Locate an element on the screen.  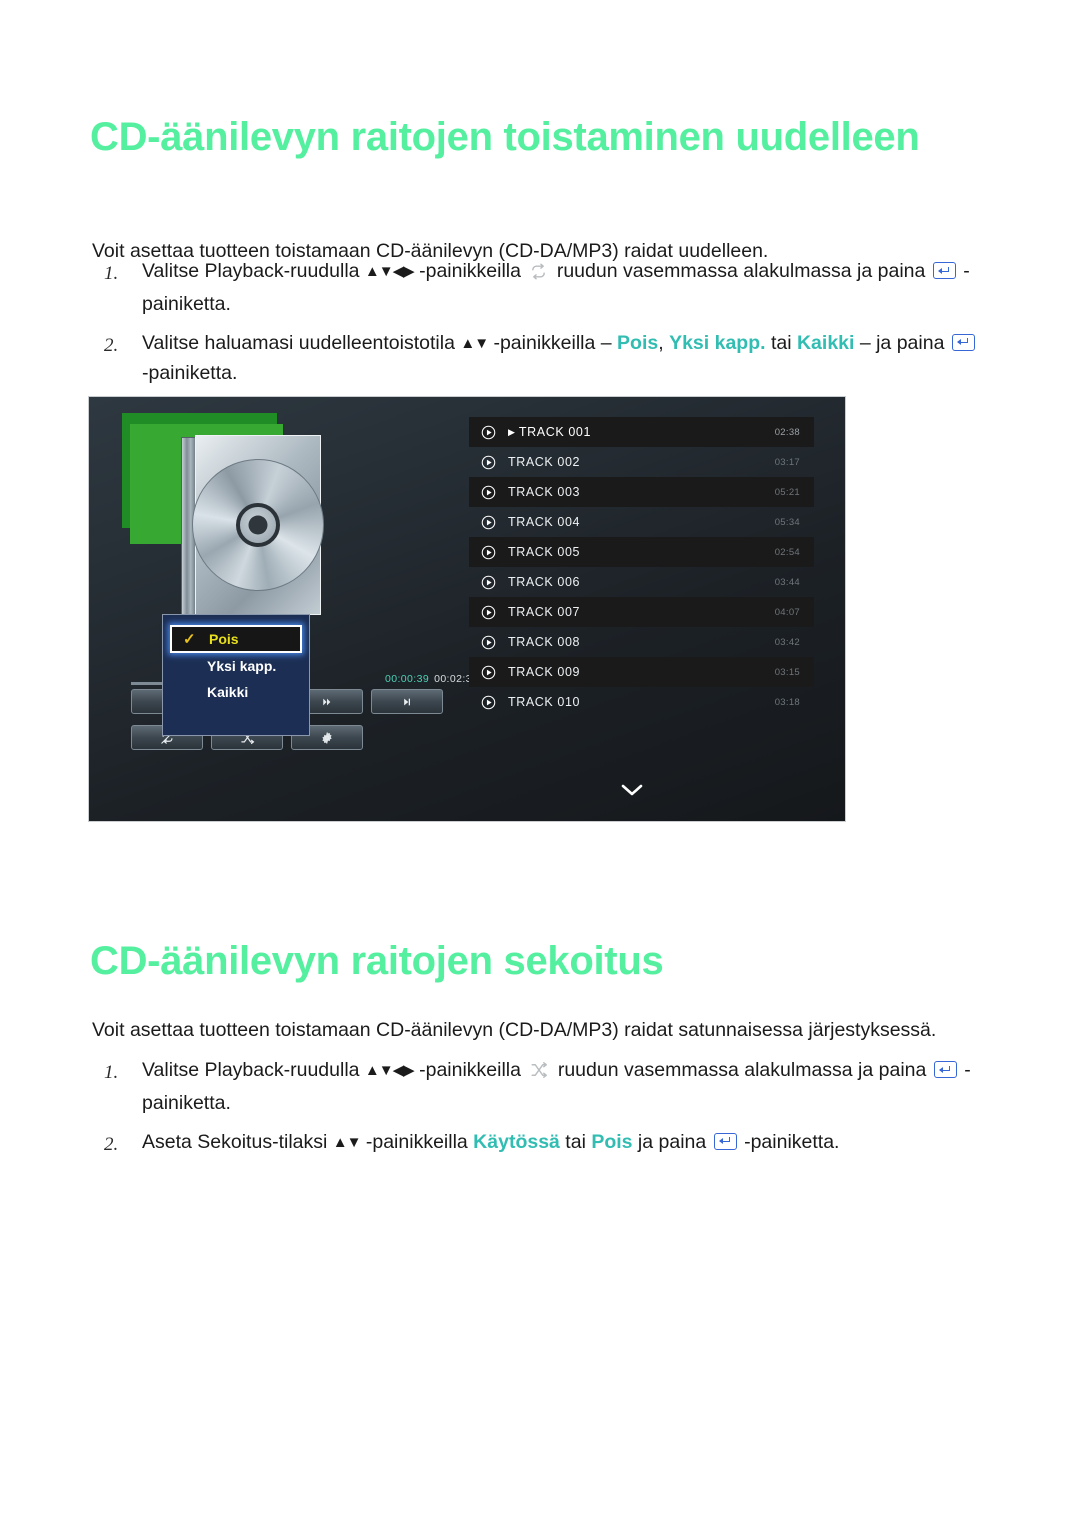
track-row: TRACK 004 05:34 is located at coordinates (641, 522).